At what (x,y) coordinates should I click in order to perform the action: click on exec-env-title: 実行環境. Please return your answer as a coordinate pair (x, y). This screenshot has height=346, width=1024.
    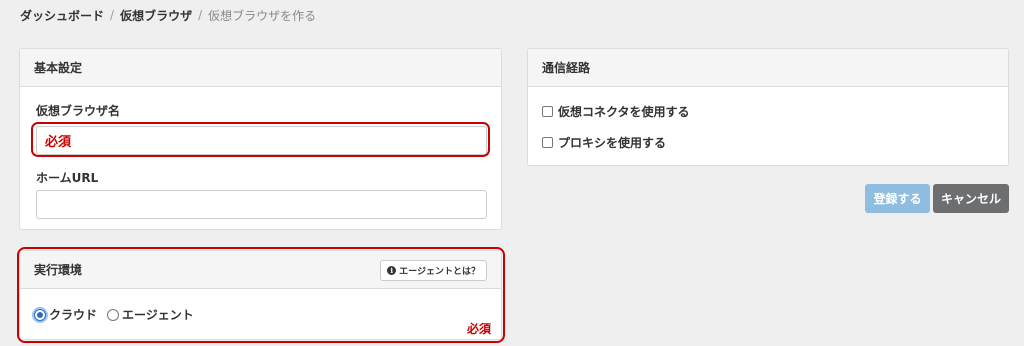
    Looking at the image, I should click on (58, 270).